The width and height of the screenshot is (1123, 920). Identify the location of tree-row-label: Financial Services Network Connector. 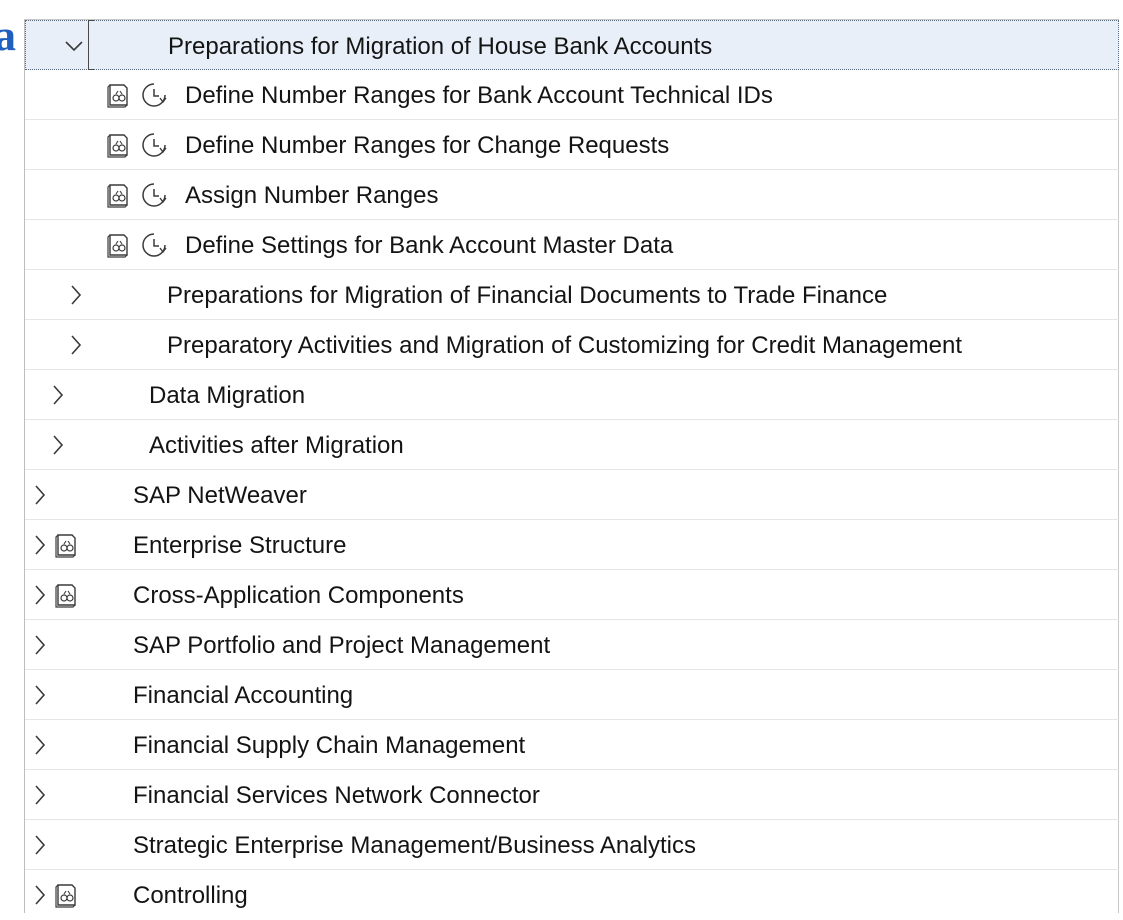
(336, 795).